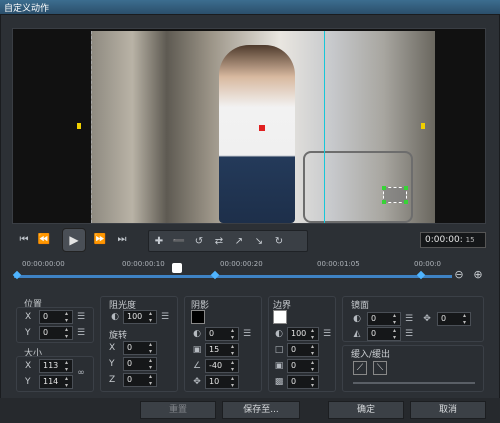 The width and height of the screenshot is (500, 423). What do you see at coordinates (478, 275) in the screenshot?
I see `zoom-in-icon: ⊕` at bounding box center [478, 275].